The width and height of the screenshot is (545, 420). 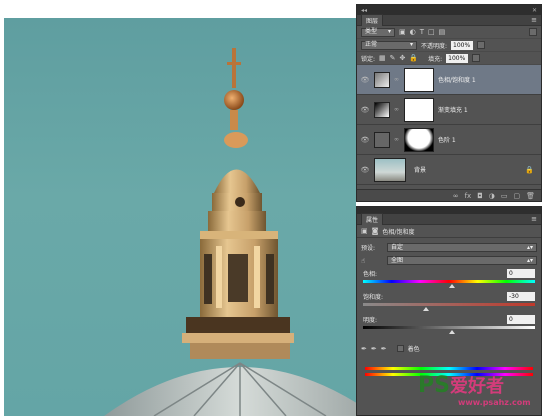 What do you see at coordinates (368, 248) in the screenshot?
I see `preset-label: 预设:` at bounding box center [368, 248].